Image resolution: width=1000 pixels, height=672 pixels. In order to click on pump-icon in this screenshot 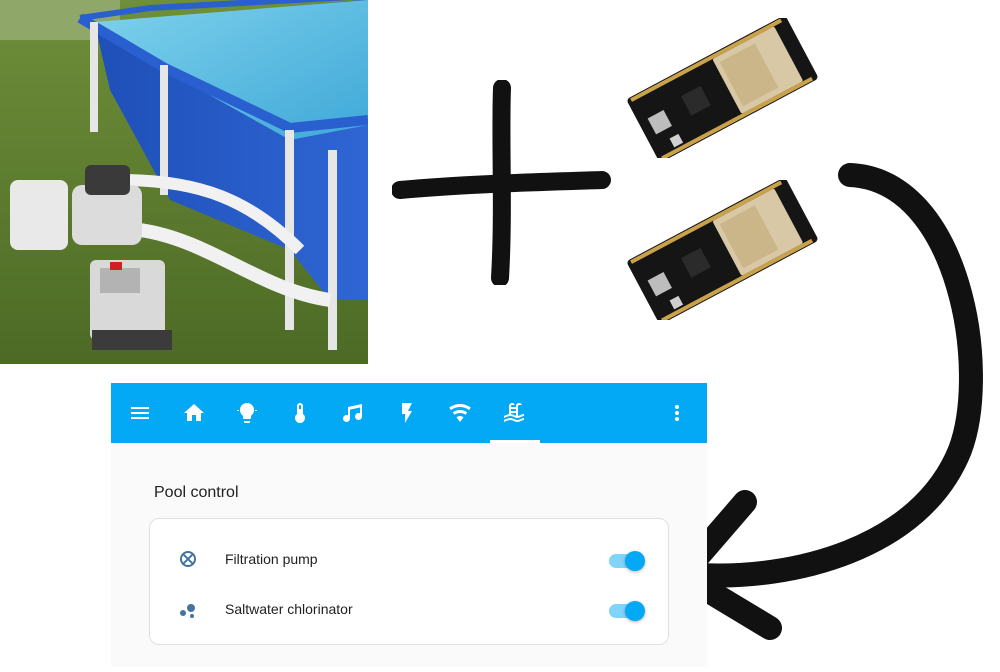, I will do `click(188, 559)`.